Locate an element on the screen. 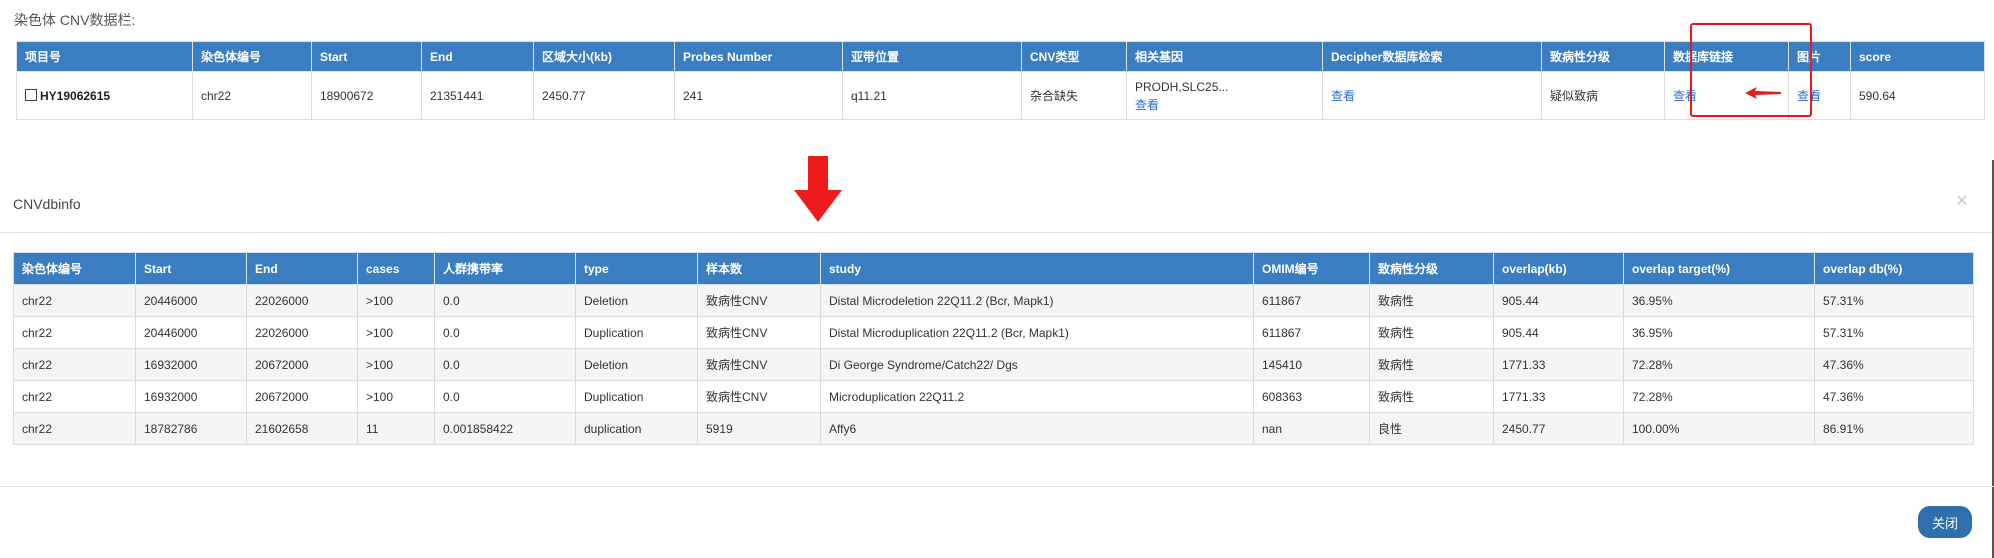 The width and height of the screenshot is (1994, 558). cnv-type-cell: 杂合缺失 is located at coordinates (1074, 95).